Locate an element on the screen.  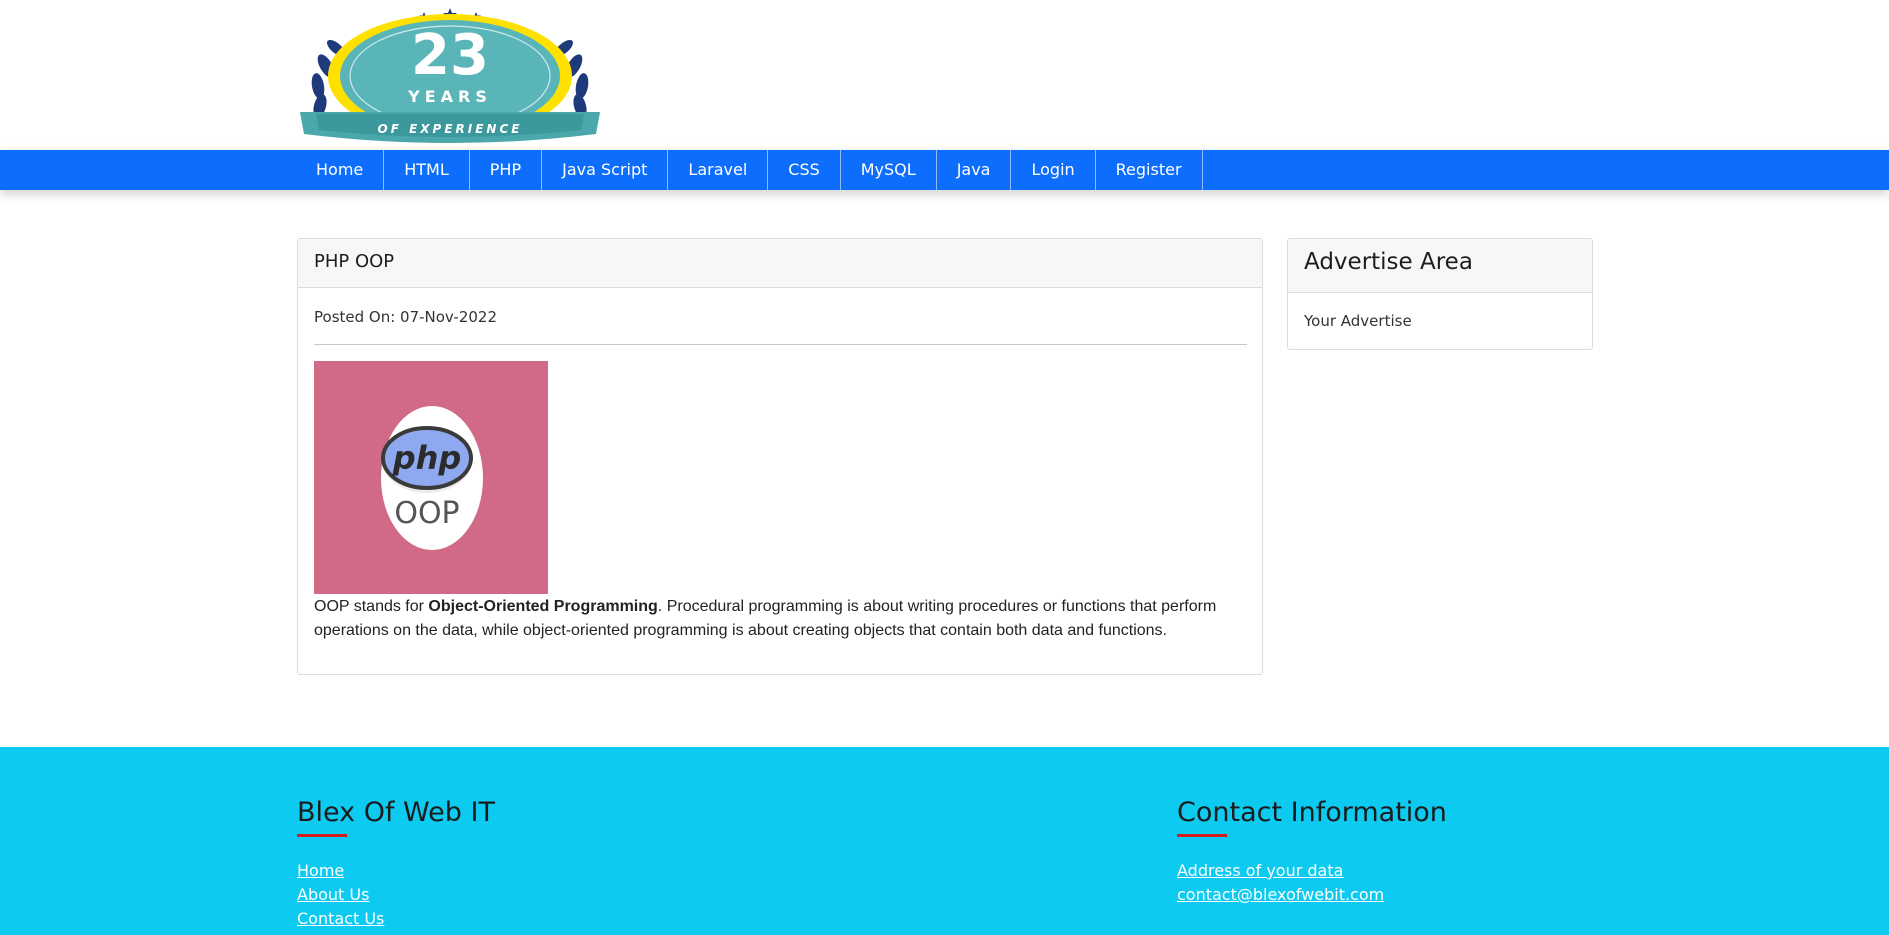
experience-logo: 23 YEARS OF EXPERIENCE is located at coordinates (450, 75).